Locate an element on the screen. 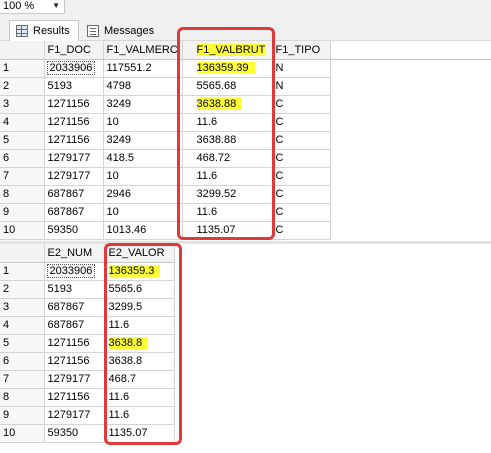 The width and height of the screenshot is (491, 453). cell-valmerc: 1013.46 is located at coordinates (143, 230).